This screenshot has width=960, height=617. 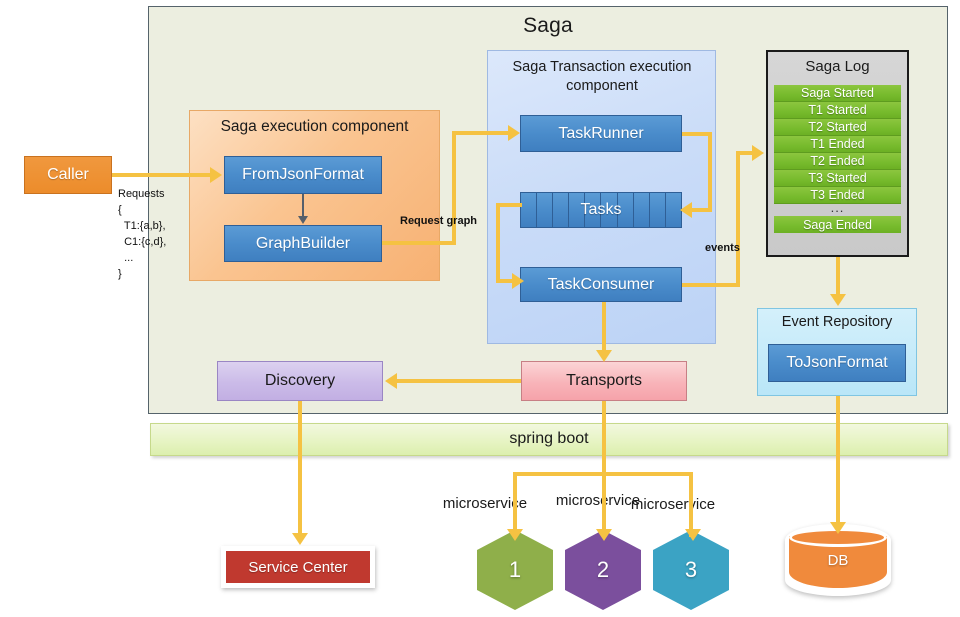 What do you see at coordinates (216, 175) in the screenshot?
I see `arrowhead-caller-to-fromjson` at bounding box center [216, 175].